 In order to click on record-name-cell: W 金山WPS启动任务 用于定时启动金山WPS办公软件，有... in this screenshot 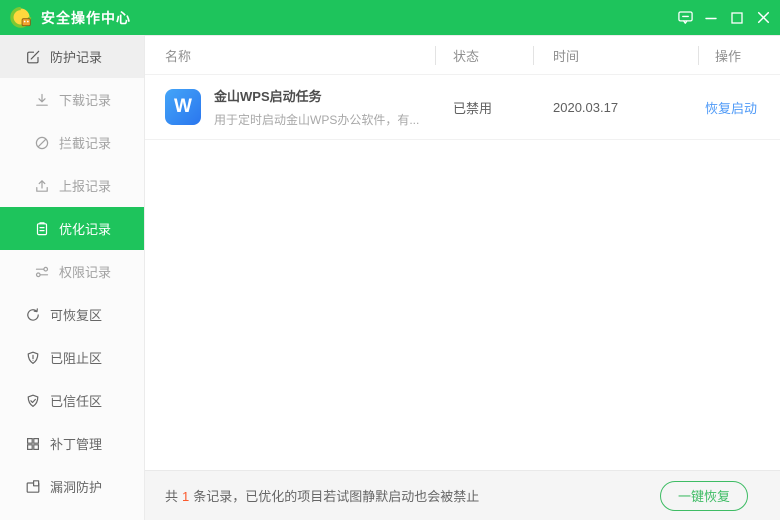, I will do `click(290, 107)`.